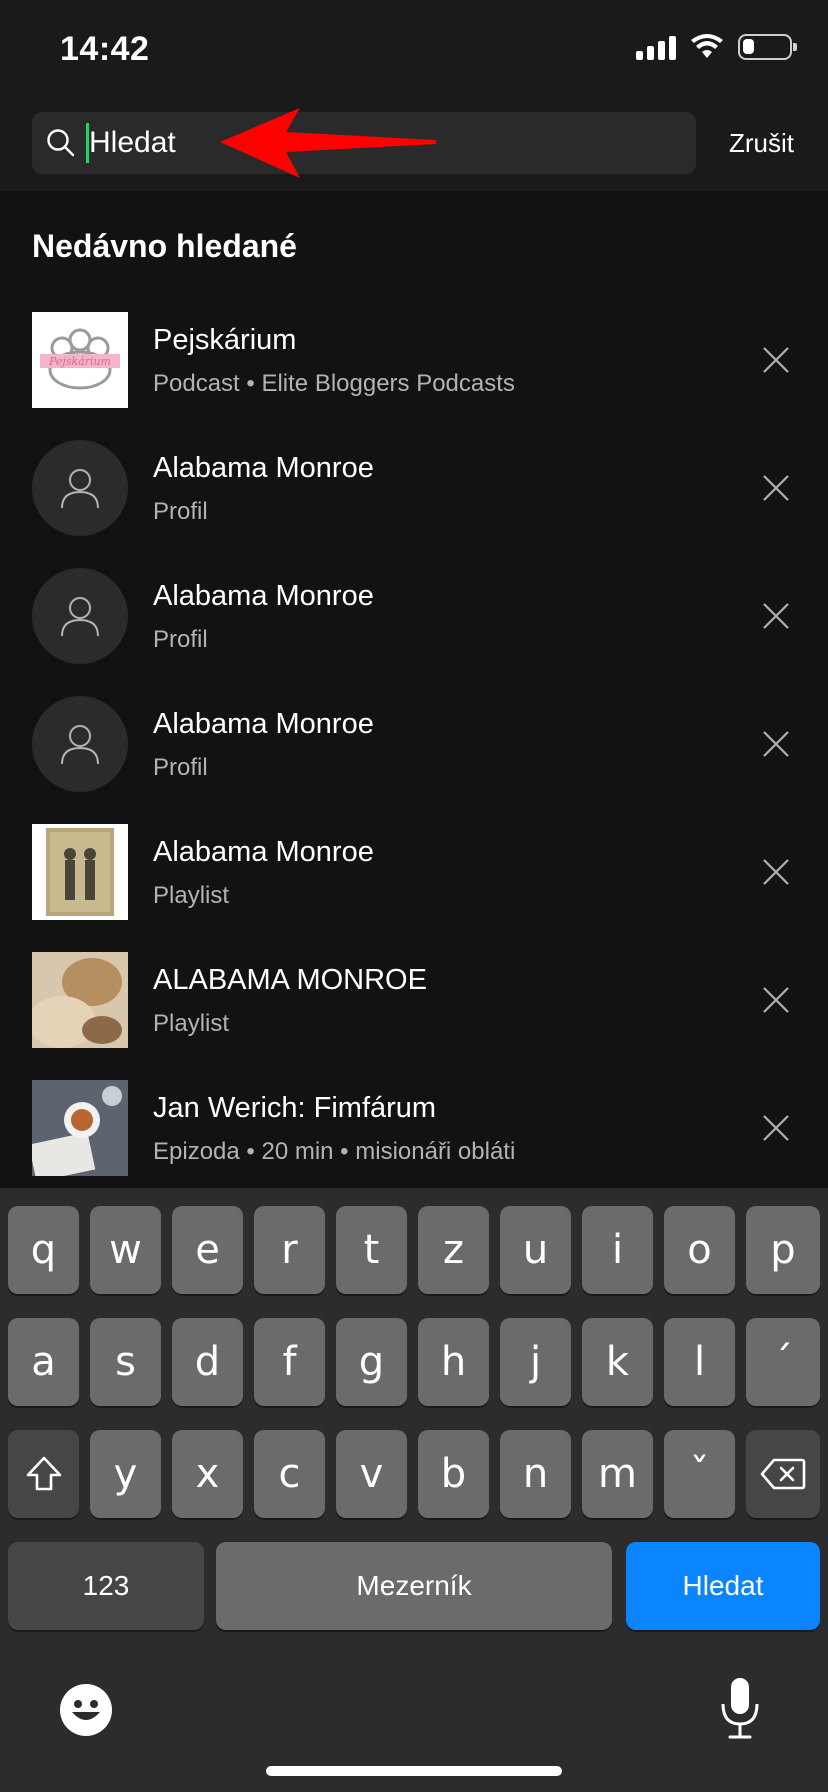 This screenshot has width=828, height=1792. Describe the element at coordinates (783, 1250) in the screenshot. I see `key: p` at that location.